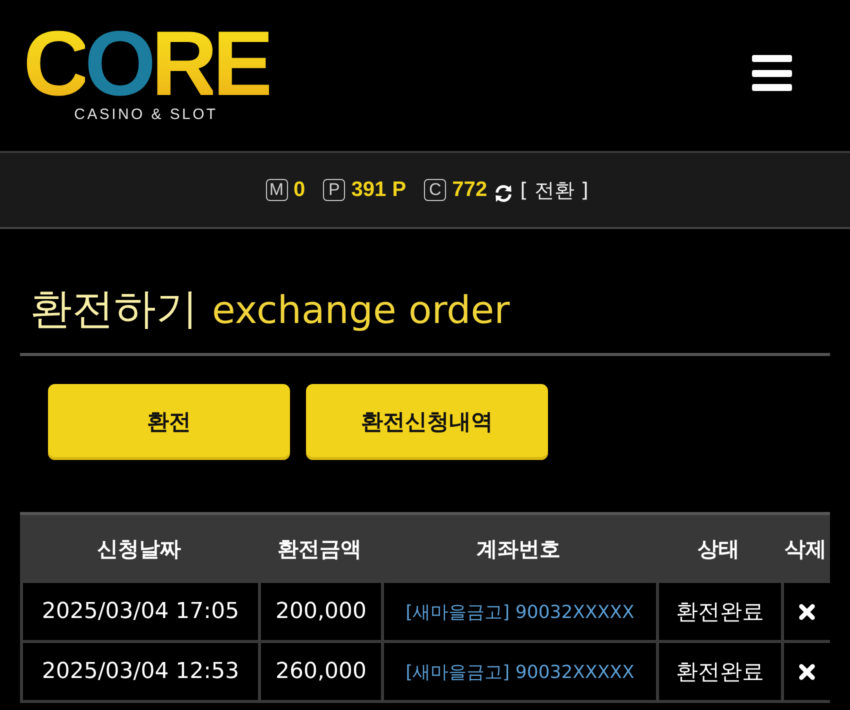 Image resolution: width=850 pixels, height=710 pixels. I want to click on logo-wordmark: CORE, so click(146, 64).